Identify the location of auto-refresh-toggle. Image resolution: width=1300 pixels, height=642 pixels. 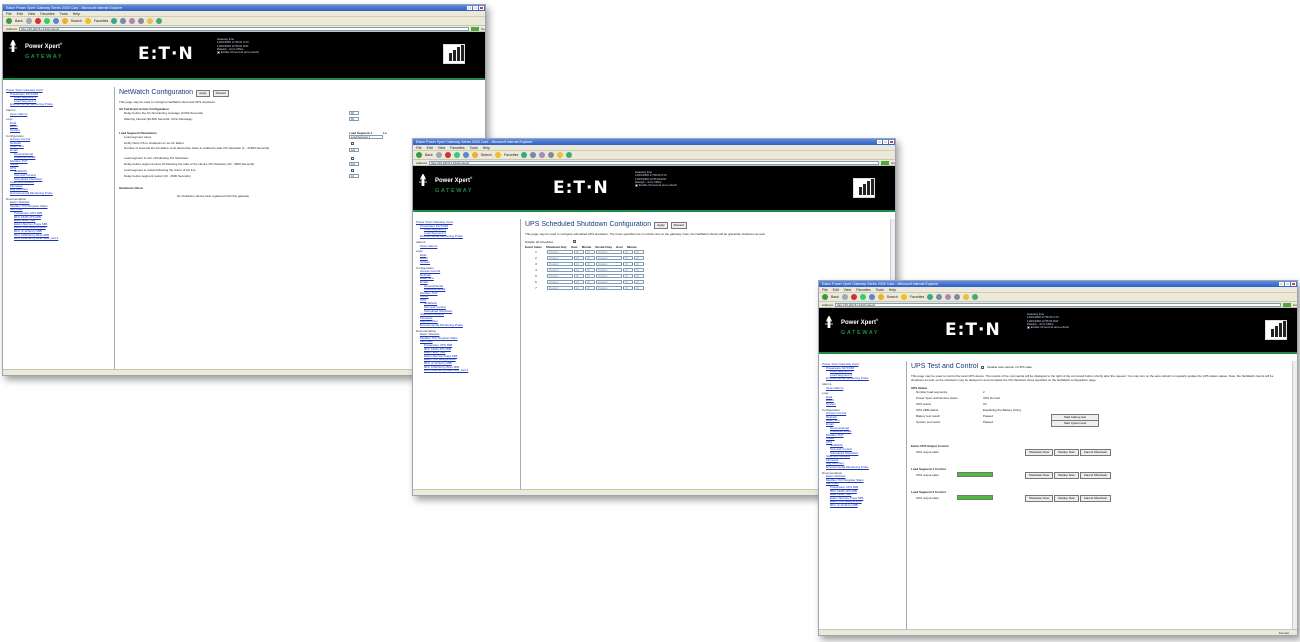
(983, 367).